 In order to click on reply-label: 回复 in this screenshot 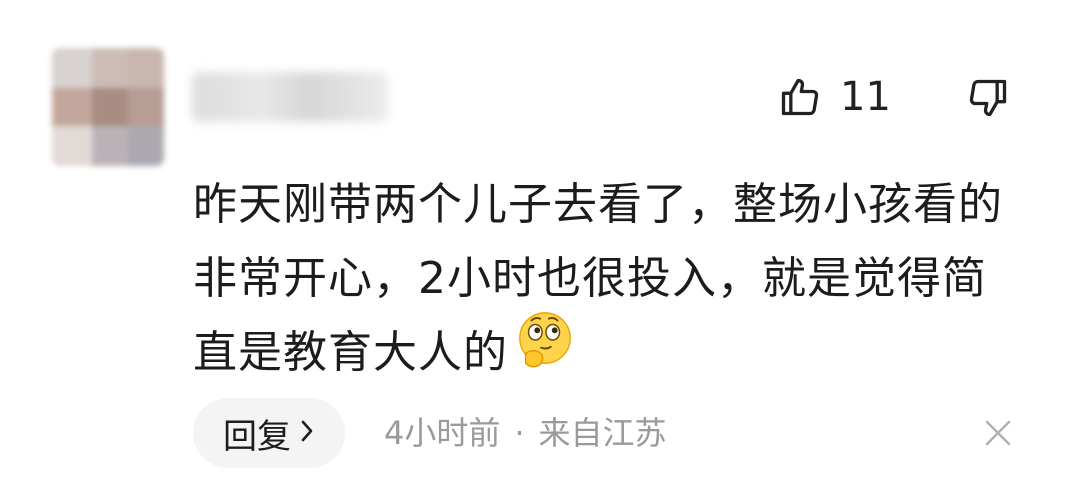, I will do `click(257, 436)`.